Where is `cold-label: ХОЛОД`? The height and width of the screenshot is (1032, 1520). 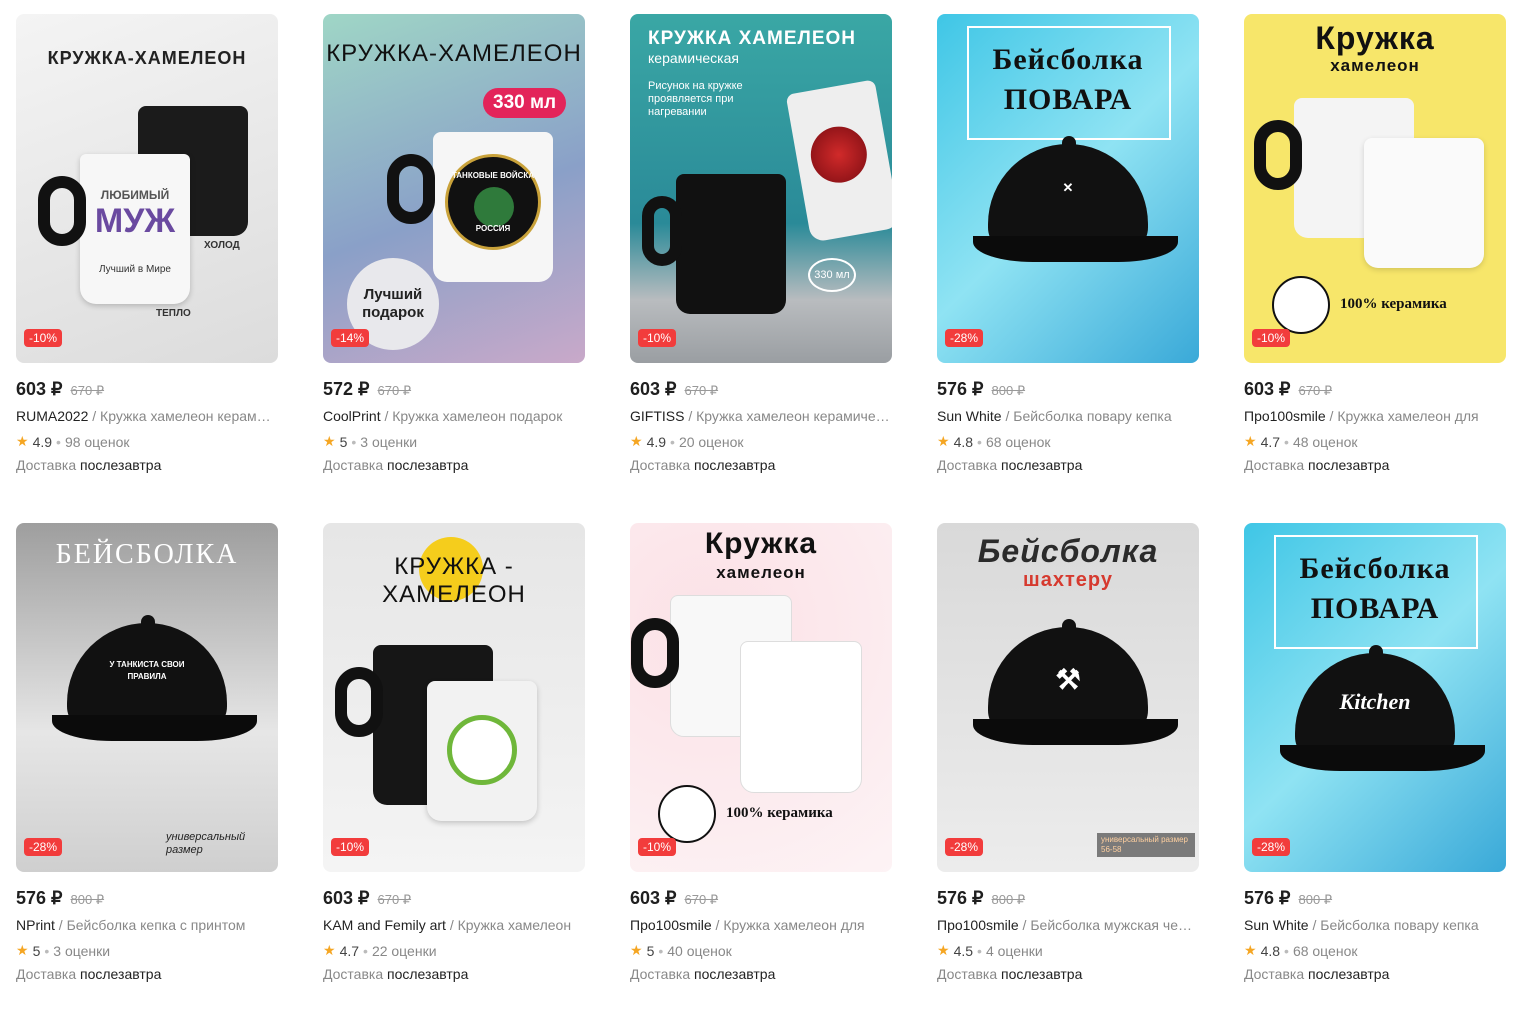
cold-label: ХОЛОД is located at coordinates (222, 245).